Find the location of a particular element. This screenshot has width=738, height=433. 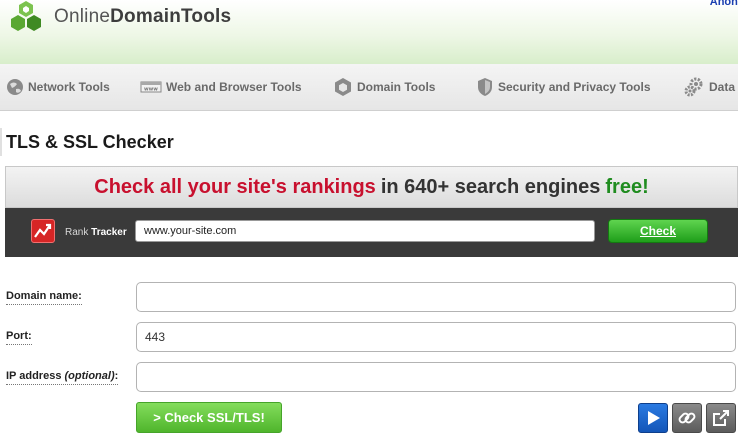

nav-item-network-tools: Network Tools is located at coordinates (58, 87).